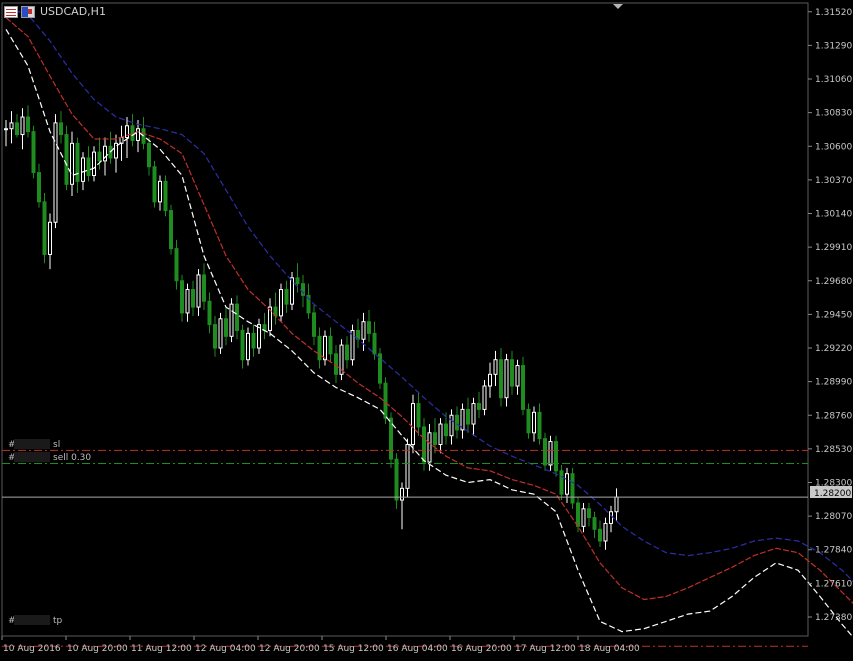  I want to click on price-label: 1.30370, so click(833, 181).